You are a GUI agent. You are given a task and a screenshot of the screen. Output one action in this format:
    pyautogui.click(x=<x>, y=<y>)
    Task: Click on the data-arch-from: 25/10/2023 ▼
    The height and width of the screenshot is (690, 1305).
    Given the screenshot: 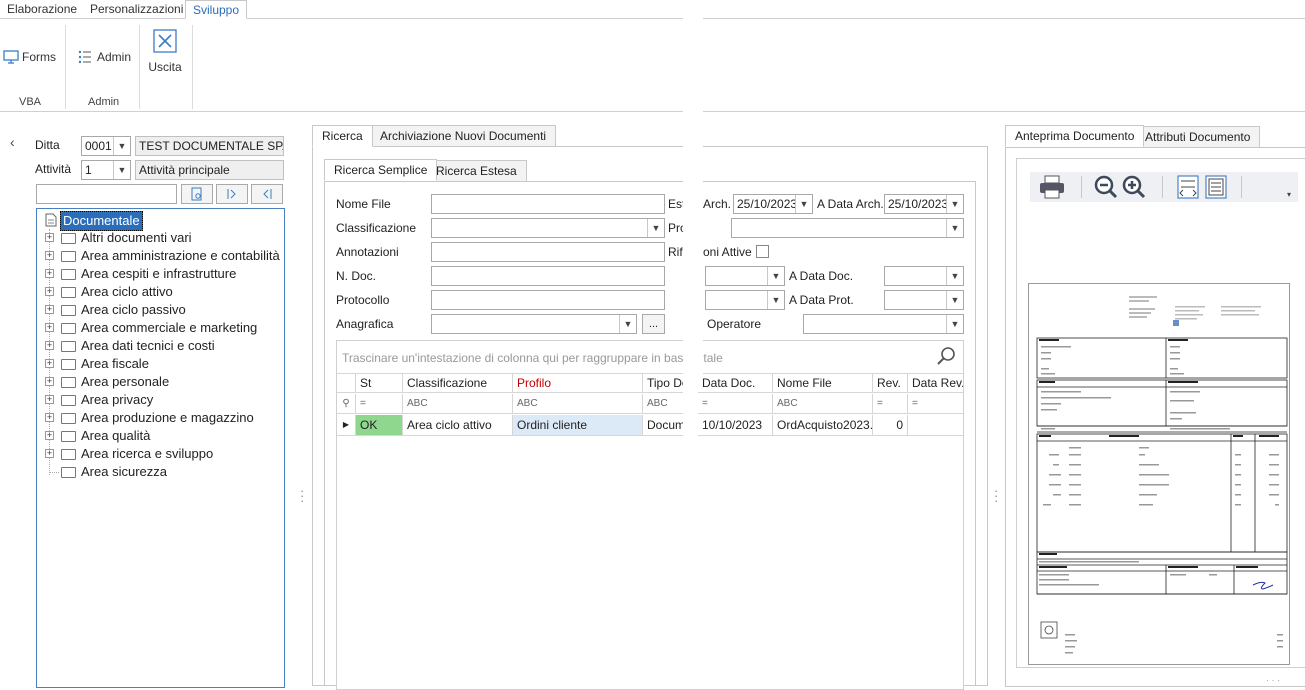 What is the action you would take?
    pyautogui.click(x=773, y=204)
    